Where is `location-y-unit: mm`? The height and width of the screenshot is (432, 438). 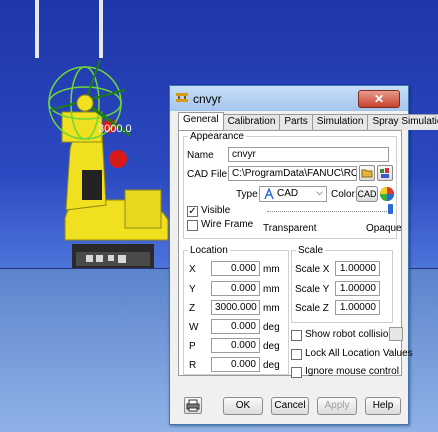
location-y-unit: mm is located at coordinates (271, 289).